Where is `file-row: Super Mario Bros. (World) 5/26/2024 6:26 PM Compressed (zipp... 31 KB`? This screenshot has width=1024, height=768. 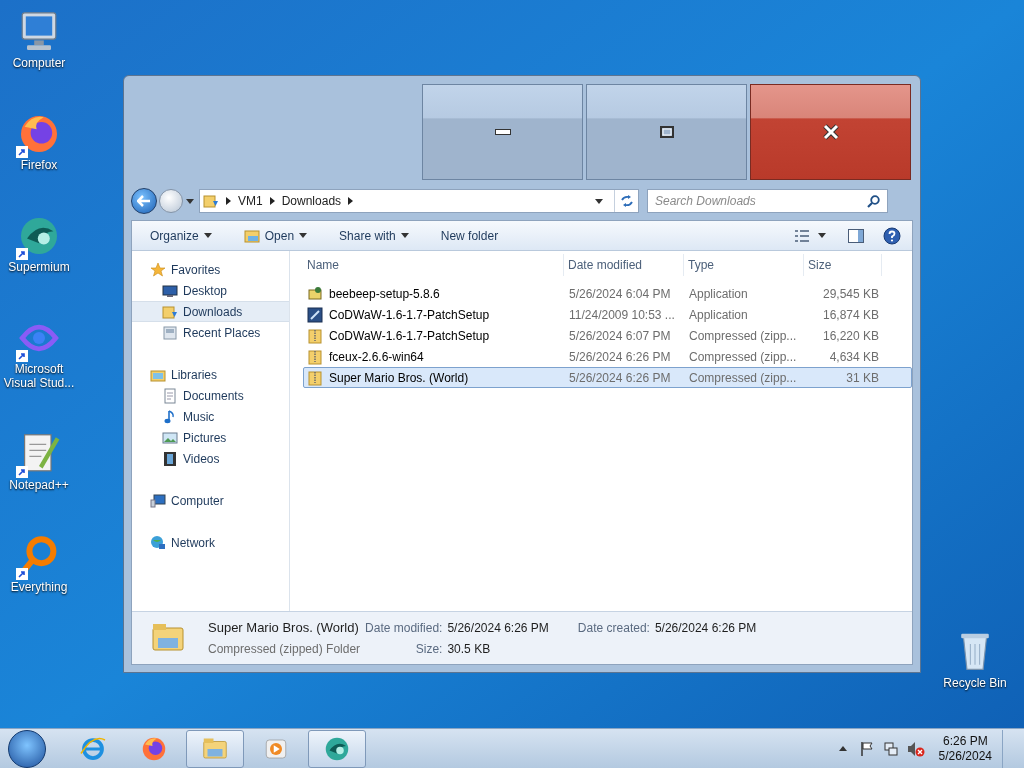 file-row: Super Mario Bros. (World) 5/26/2024 6:26 PM Compressed (zipp... 31 KB is located at coordinates (607, 377).